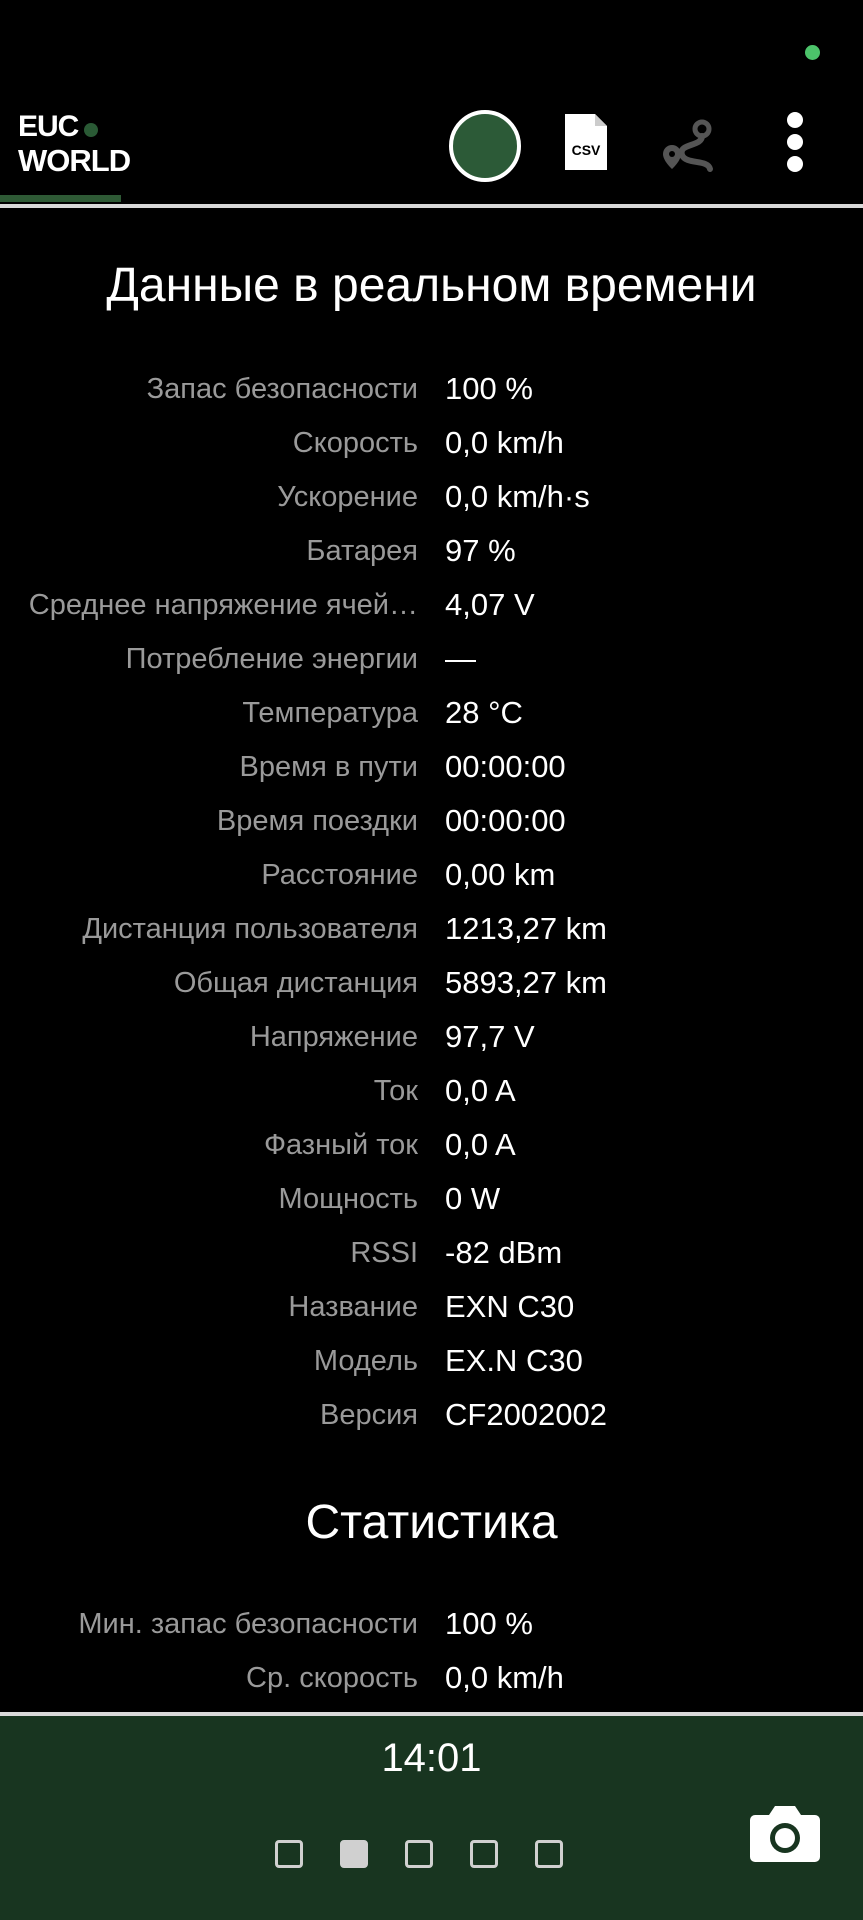  What do you see at coordinates (368, 1415) in the screenshot?
I see `row-label: Версия` at bounding box center [368, 1415].